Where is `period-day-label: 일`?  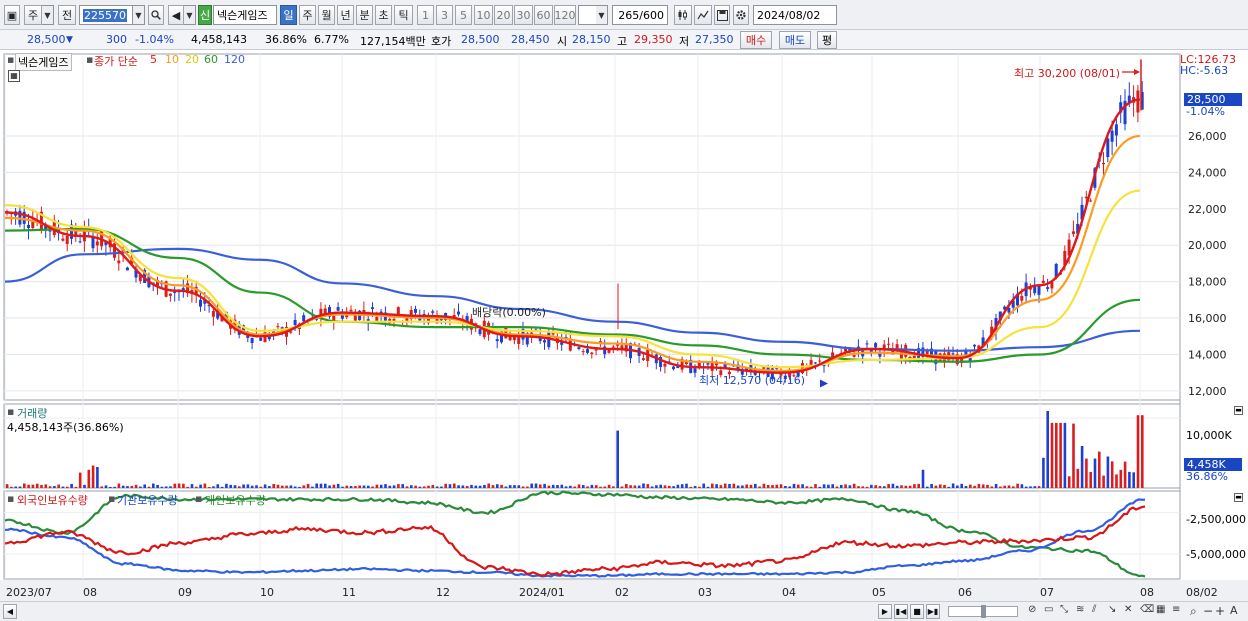
period-day-label: 일 is located at coordinates (288, 15).